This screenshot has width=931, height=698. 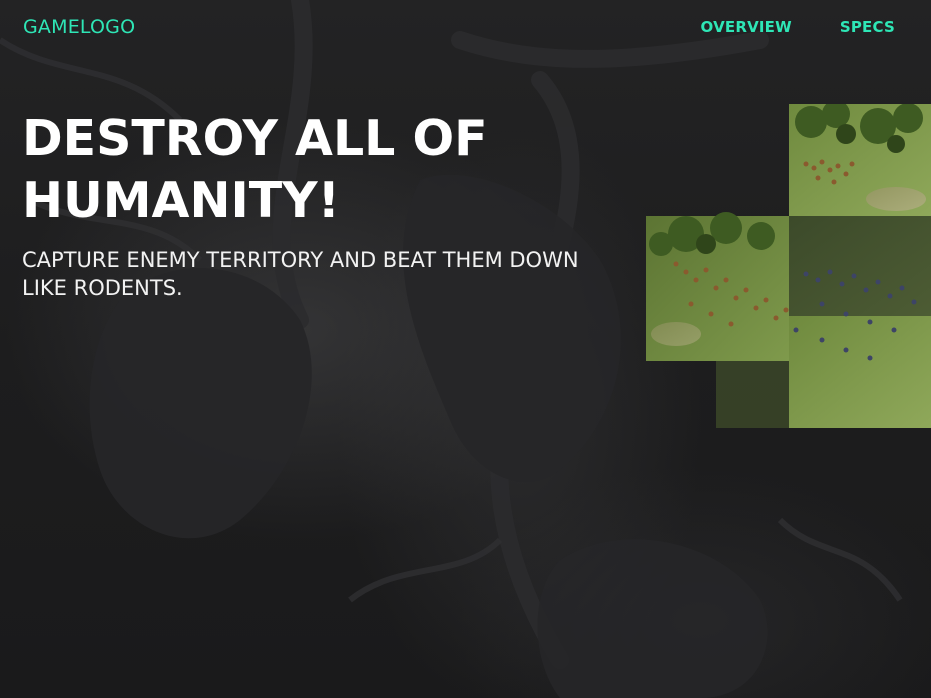 What do you see at coordinates (798, 27) in the screenshot?
I see `main-nav: OVERVIEW SPECS` at bounding box center [798, 27].